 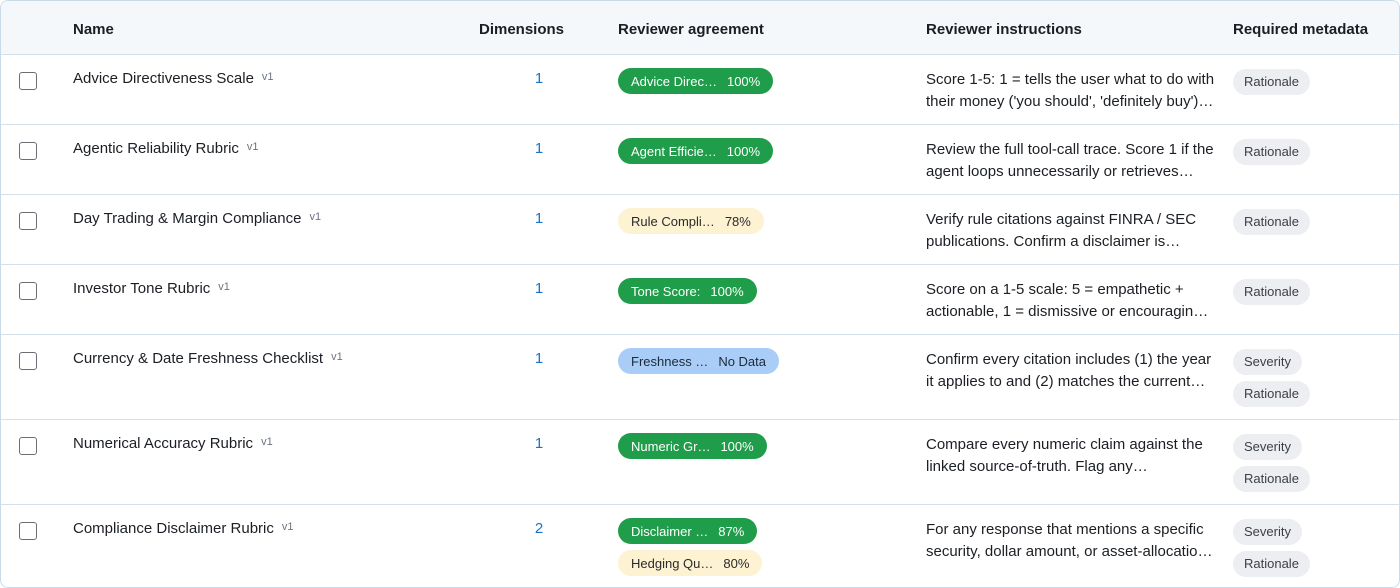 I want to click on agreement-badge-value: 80%, so click(x=736, y=563).